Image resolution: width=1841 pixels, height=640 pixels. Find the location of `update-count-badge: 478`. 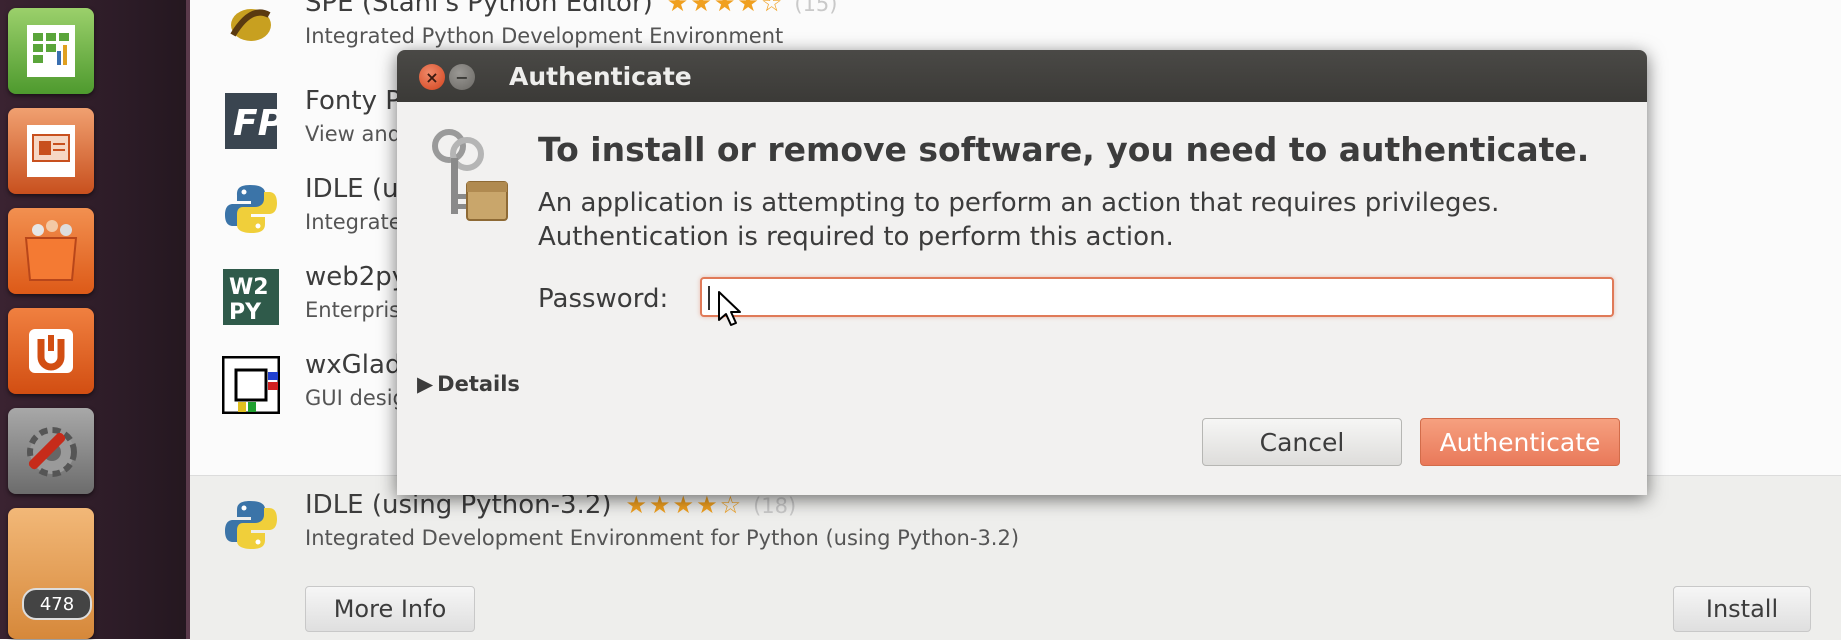

update-count-badge: 478 is located at coordinates (57, 604).